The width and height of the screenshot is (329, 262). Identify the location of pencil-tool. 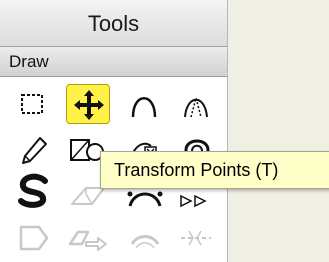
(35, 151).